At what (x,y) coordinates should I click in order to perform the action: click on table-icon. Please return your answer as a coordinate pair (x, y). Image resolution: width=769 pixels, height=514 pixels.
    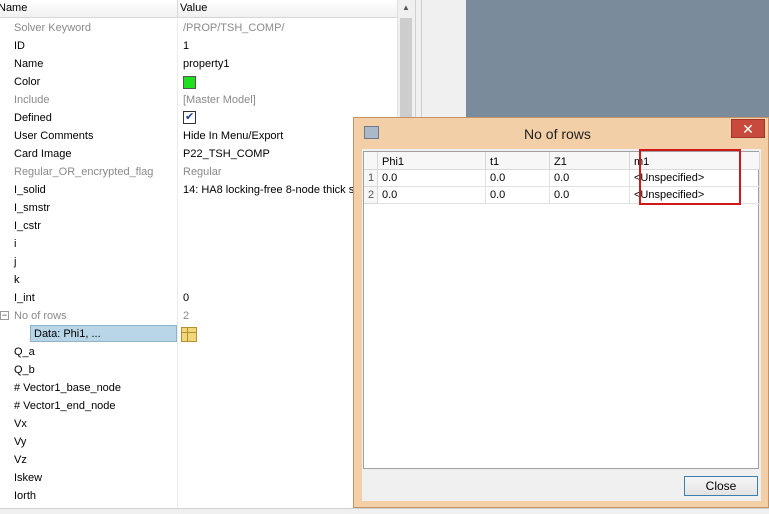
    Looking at the image, I should click on (371, 132).